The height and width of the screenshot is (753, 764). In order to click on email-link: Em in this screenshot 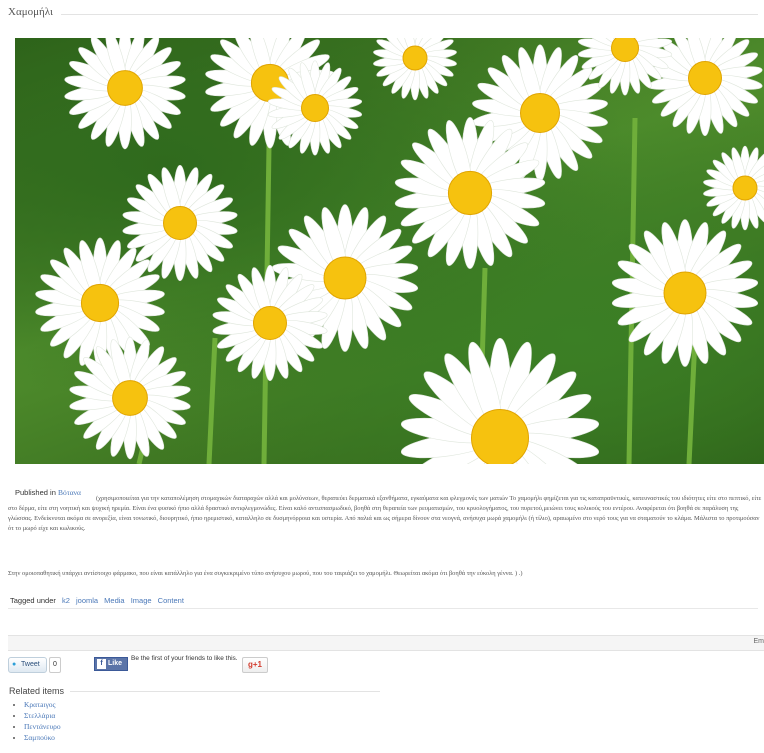, I will do `click(759, 641)`.